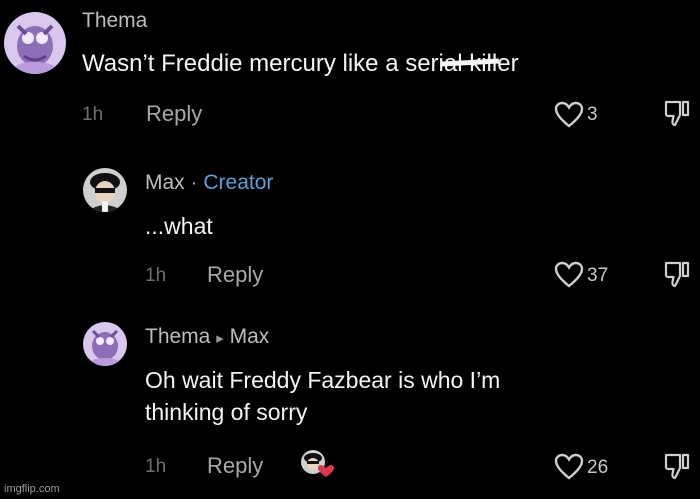 The image size is (700, 499). Describe the element at coordinates (598, 467) in the screenshot. I see `like-count: 26` at that location.